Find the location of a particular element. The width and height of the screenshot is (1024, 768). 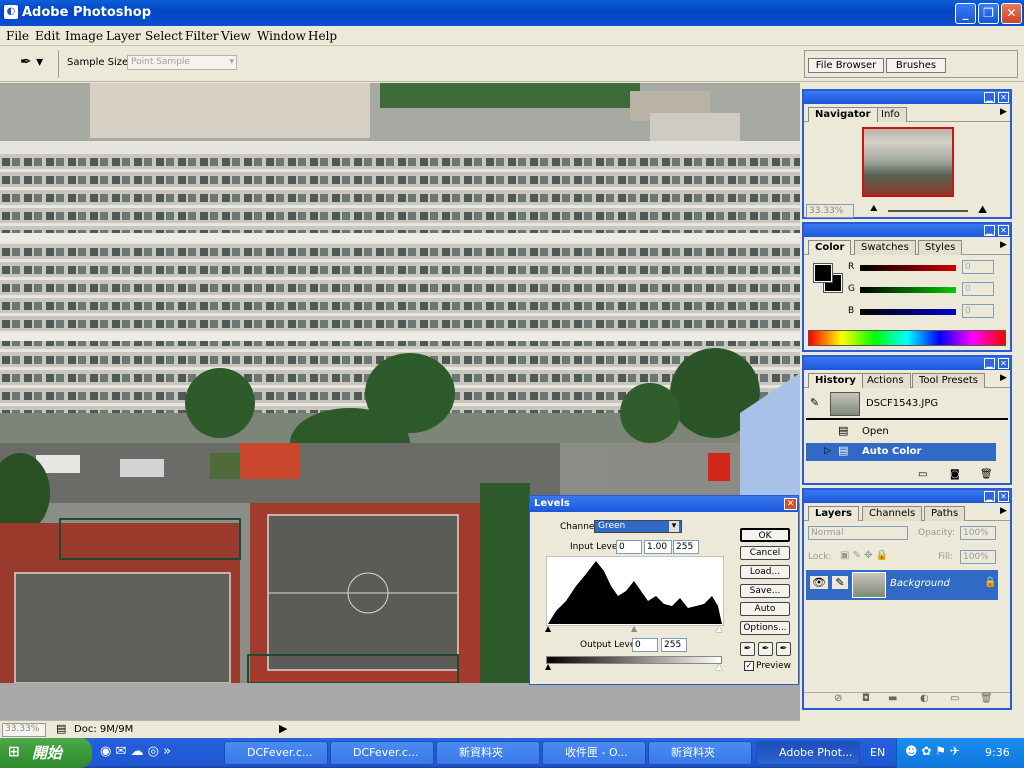

tab-navigator: Navigator is located at coordinates (843, 114).